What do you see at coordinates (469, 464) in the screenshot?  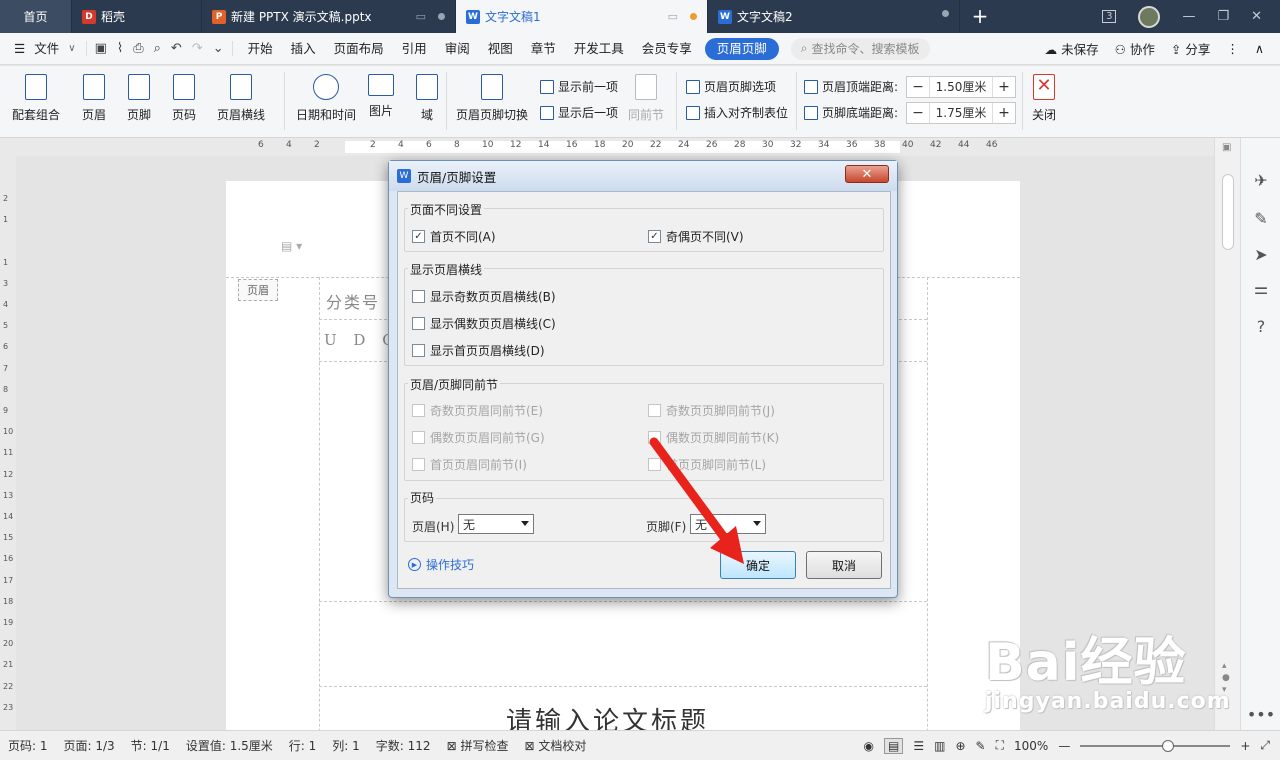 I see `first-header-same-checkbox: 首页页眉同前节(I)` at bounding box center [469, 464].